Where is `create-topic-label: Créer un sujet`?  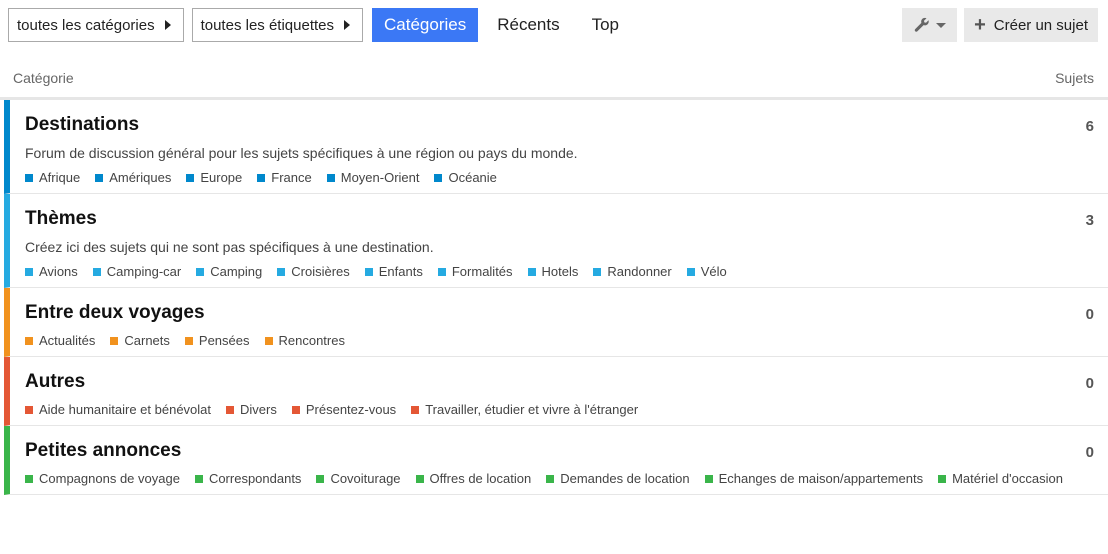
create-topic-label: Créer un sujet is located at coordinates (1040, 25).